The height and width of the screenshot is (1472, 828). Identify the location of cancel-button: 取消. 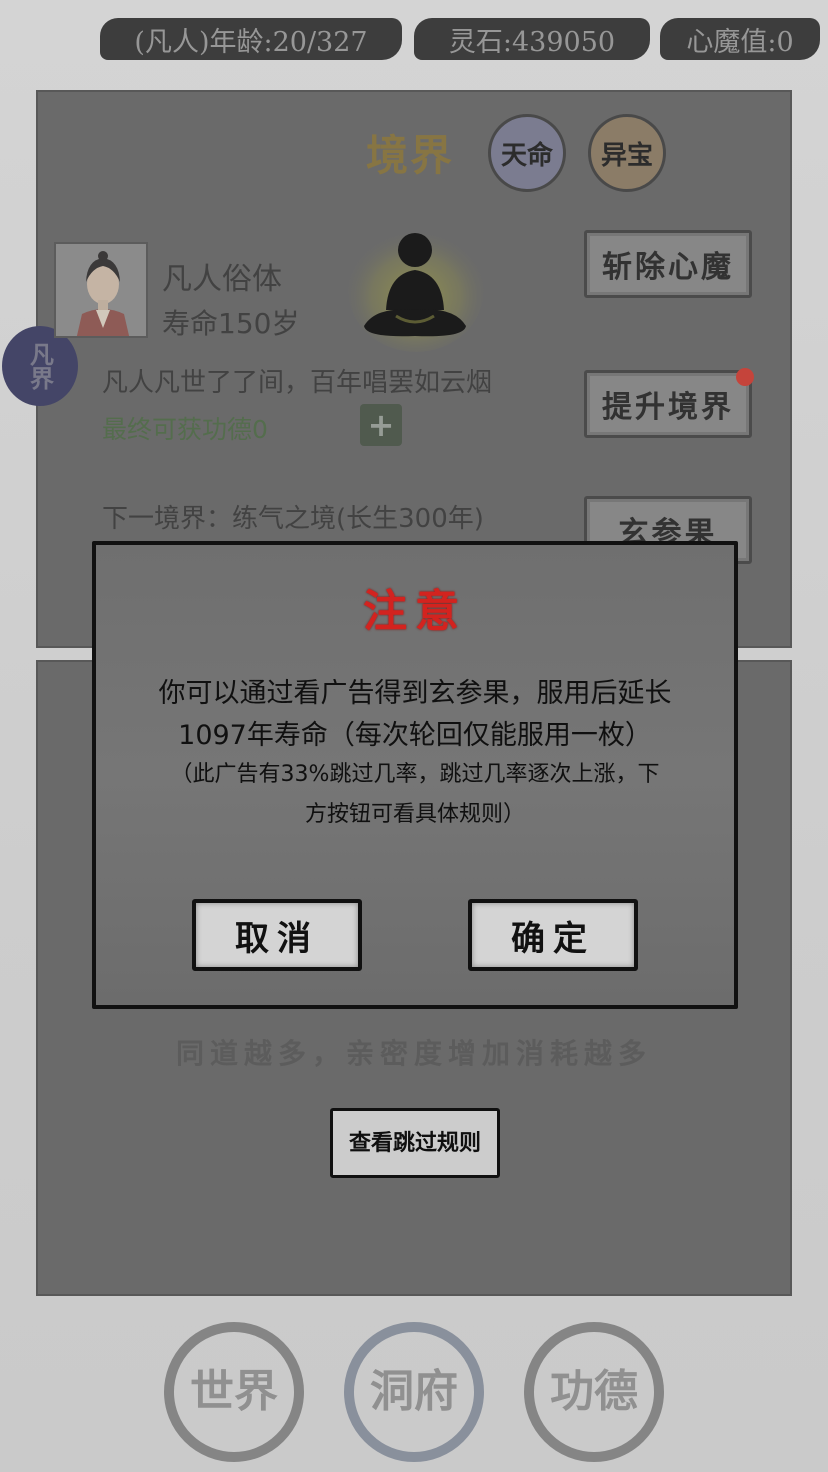
(277, 935).